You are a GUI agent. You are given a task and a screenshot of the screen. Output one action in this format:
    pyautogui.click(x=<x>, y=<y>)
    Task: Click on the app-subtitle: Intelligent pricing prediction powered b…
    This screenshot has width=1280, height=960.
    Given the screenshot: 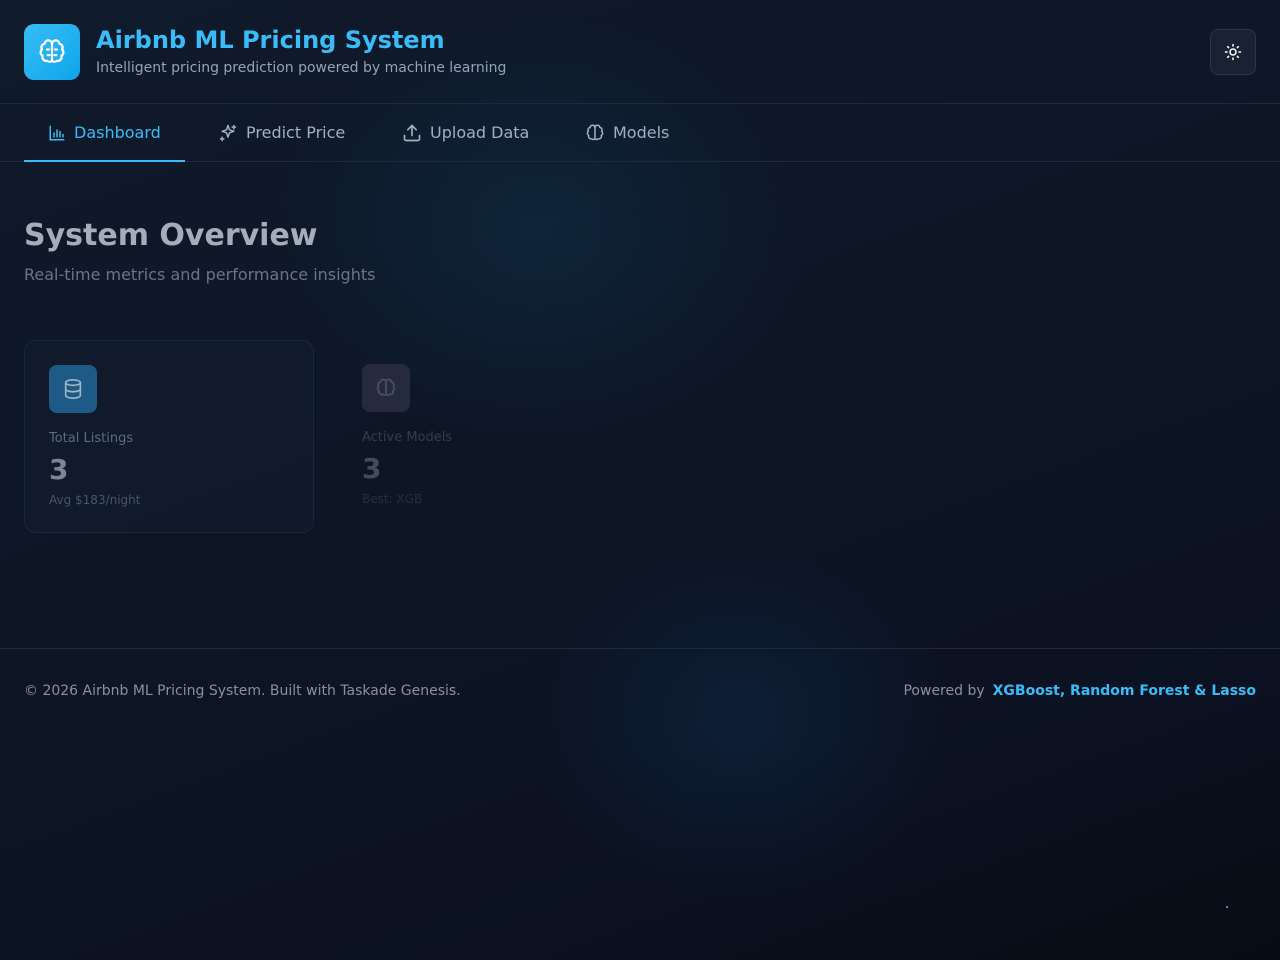 What is the action you would take?
    pyautogui.click(x=301, y=68)
    